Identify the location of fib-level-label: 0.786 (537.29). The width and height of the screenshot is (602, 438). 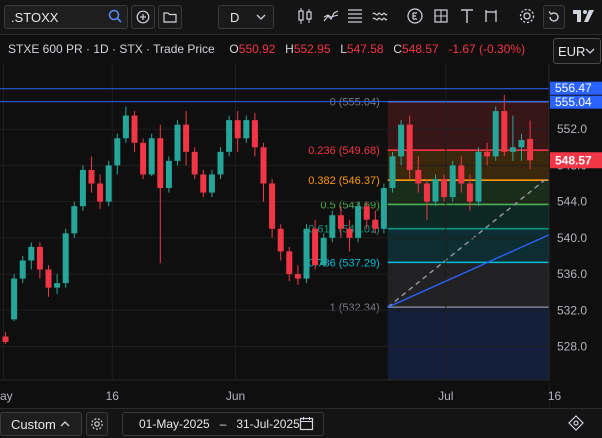
(344, 263).